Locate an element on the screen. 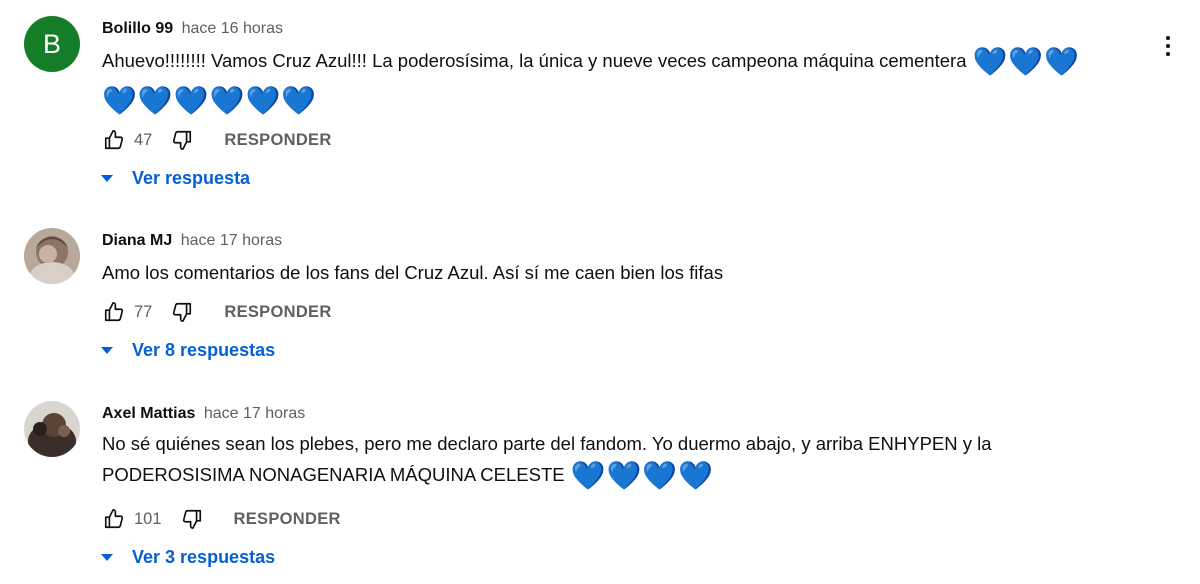 The width and height of the screenshot is (1200, 584). view-replies-button: Ver respuesta is located at coordinates (175, 178).